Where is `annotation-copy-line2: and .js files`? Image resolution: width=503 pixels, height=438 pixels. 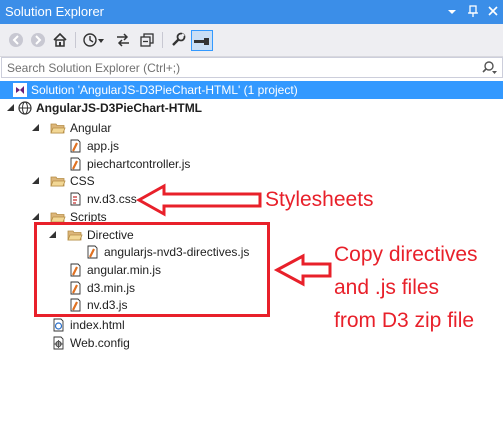
annotation-copy-line2: and .js files is located at coordinates (387, 287).